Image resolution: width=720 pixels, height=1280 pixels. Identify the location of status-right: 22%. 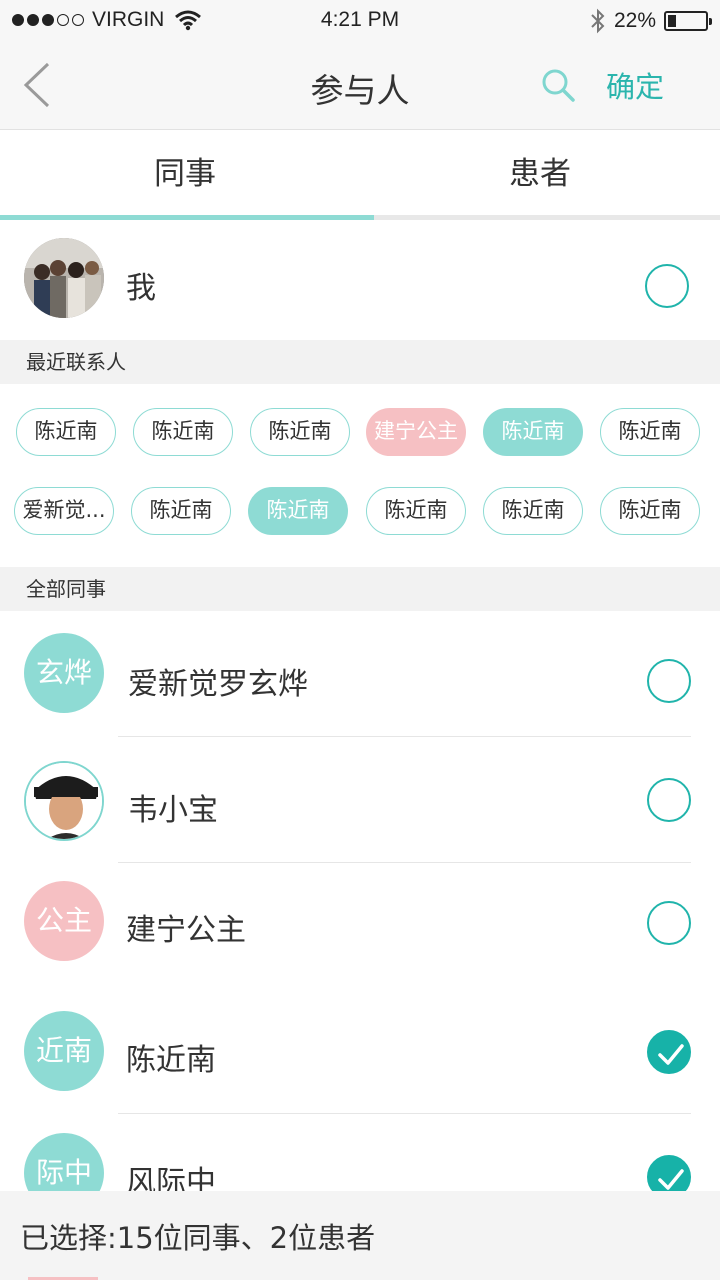
(651, 21).